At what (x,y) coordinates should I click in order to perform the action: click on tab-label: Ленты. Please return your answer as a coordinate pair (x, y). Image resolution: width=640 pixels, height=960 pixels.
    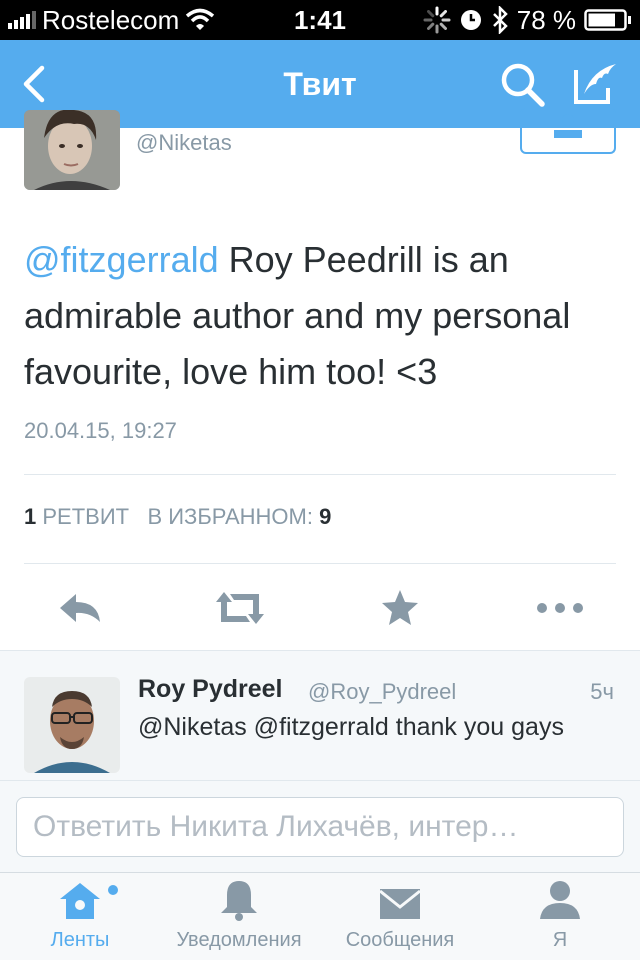
    Looking at the image, I should click on (80, 940).